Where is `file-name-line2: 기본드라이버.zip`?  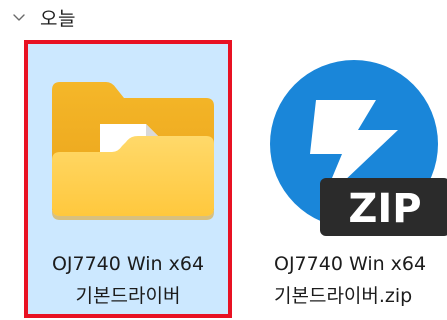
file-name-line2: 기본드라이버.zip is located at coordinates (343, 296).